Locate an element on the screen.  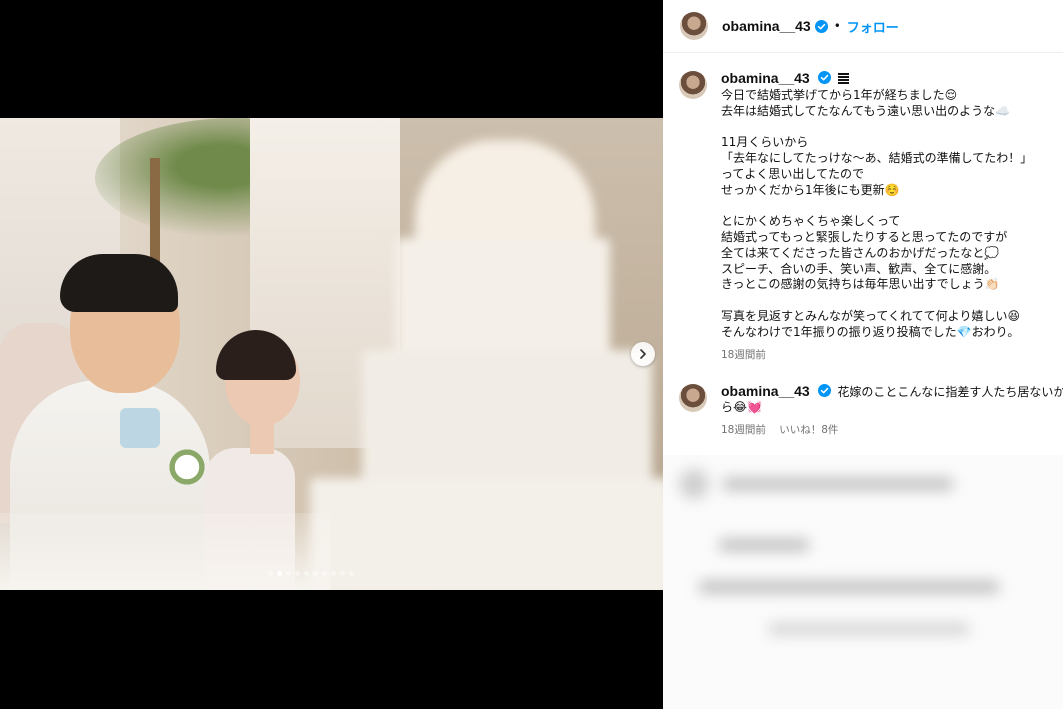
header-username: obamina__43 is located at coordinates (766, 26).